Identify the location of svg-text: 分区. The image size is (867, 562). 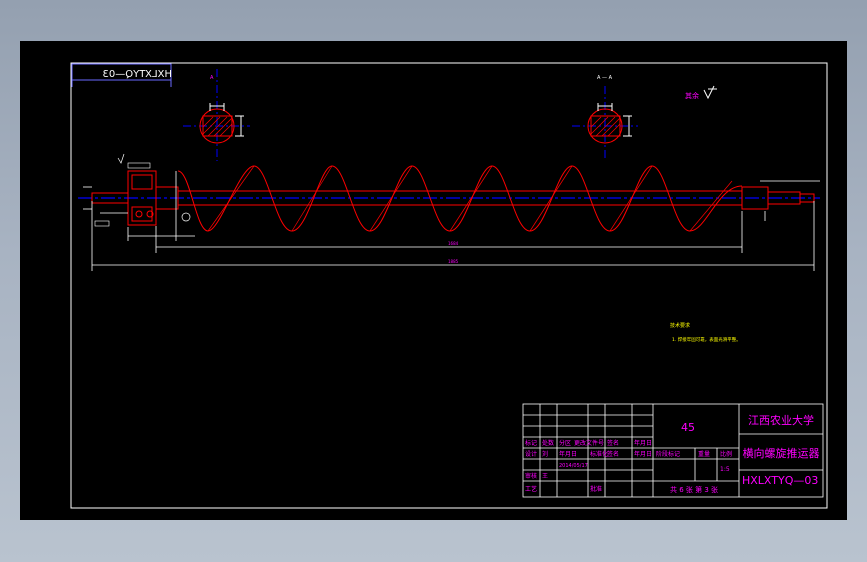
(565, 443).